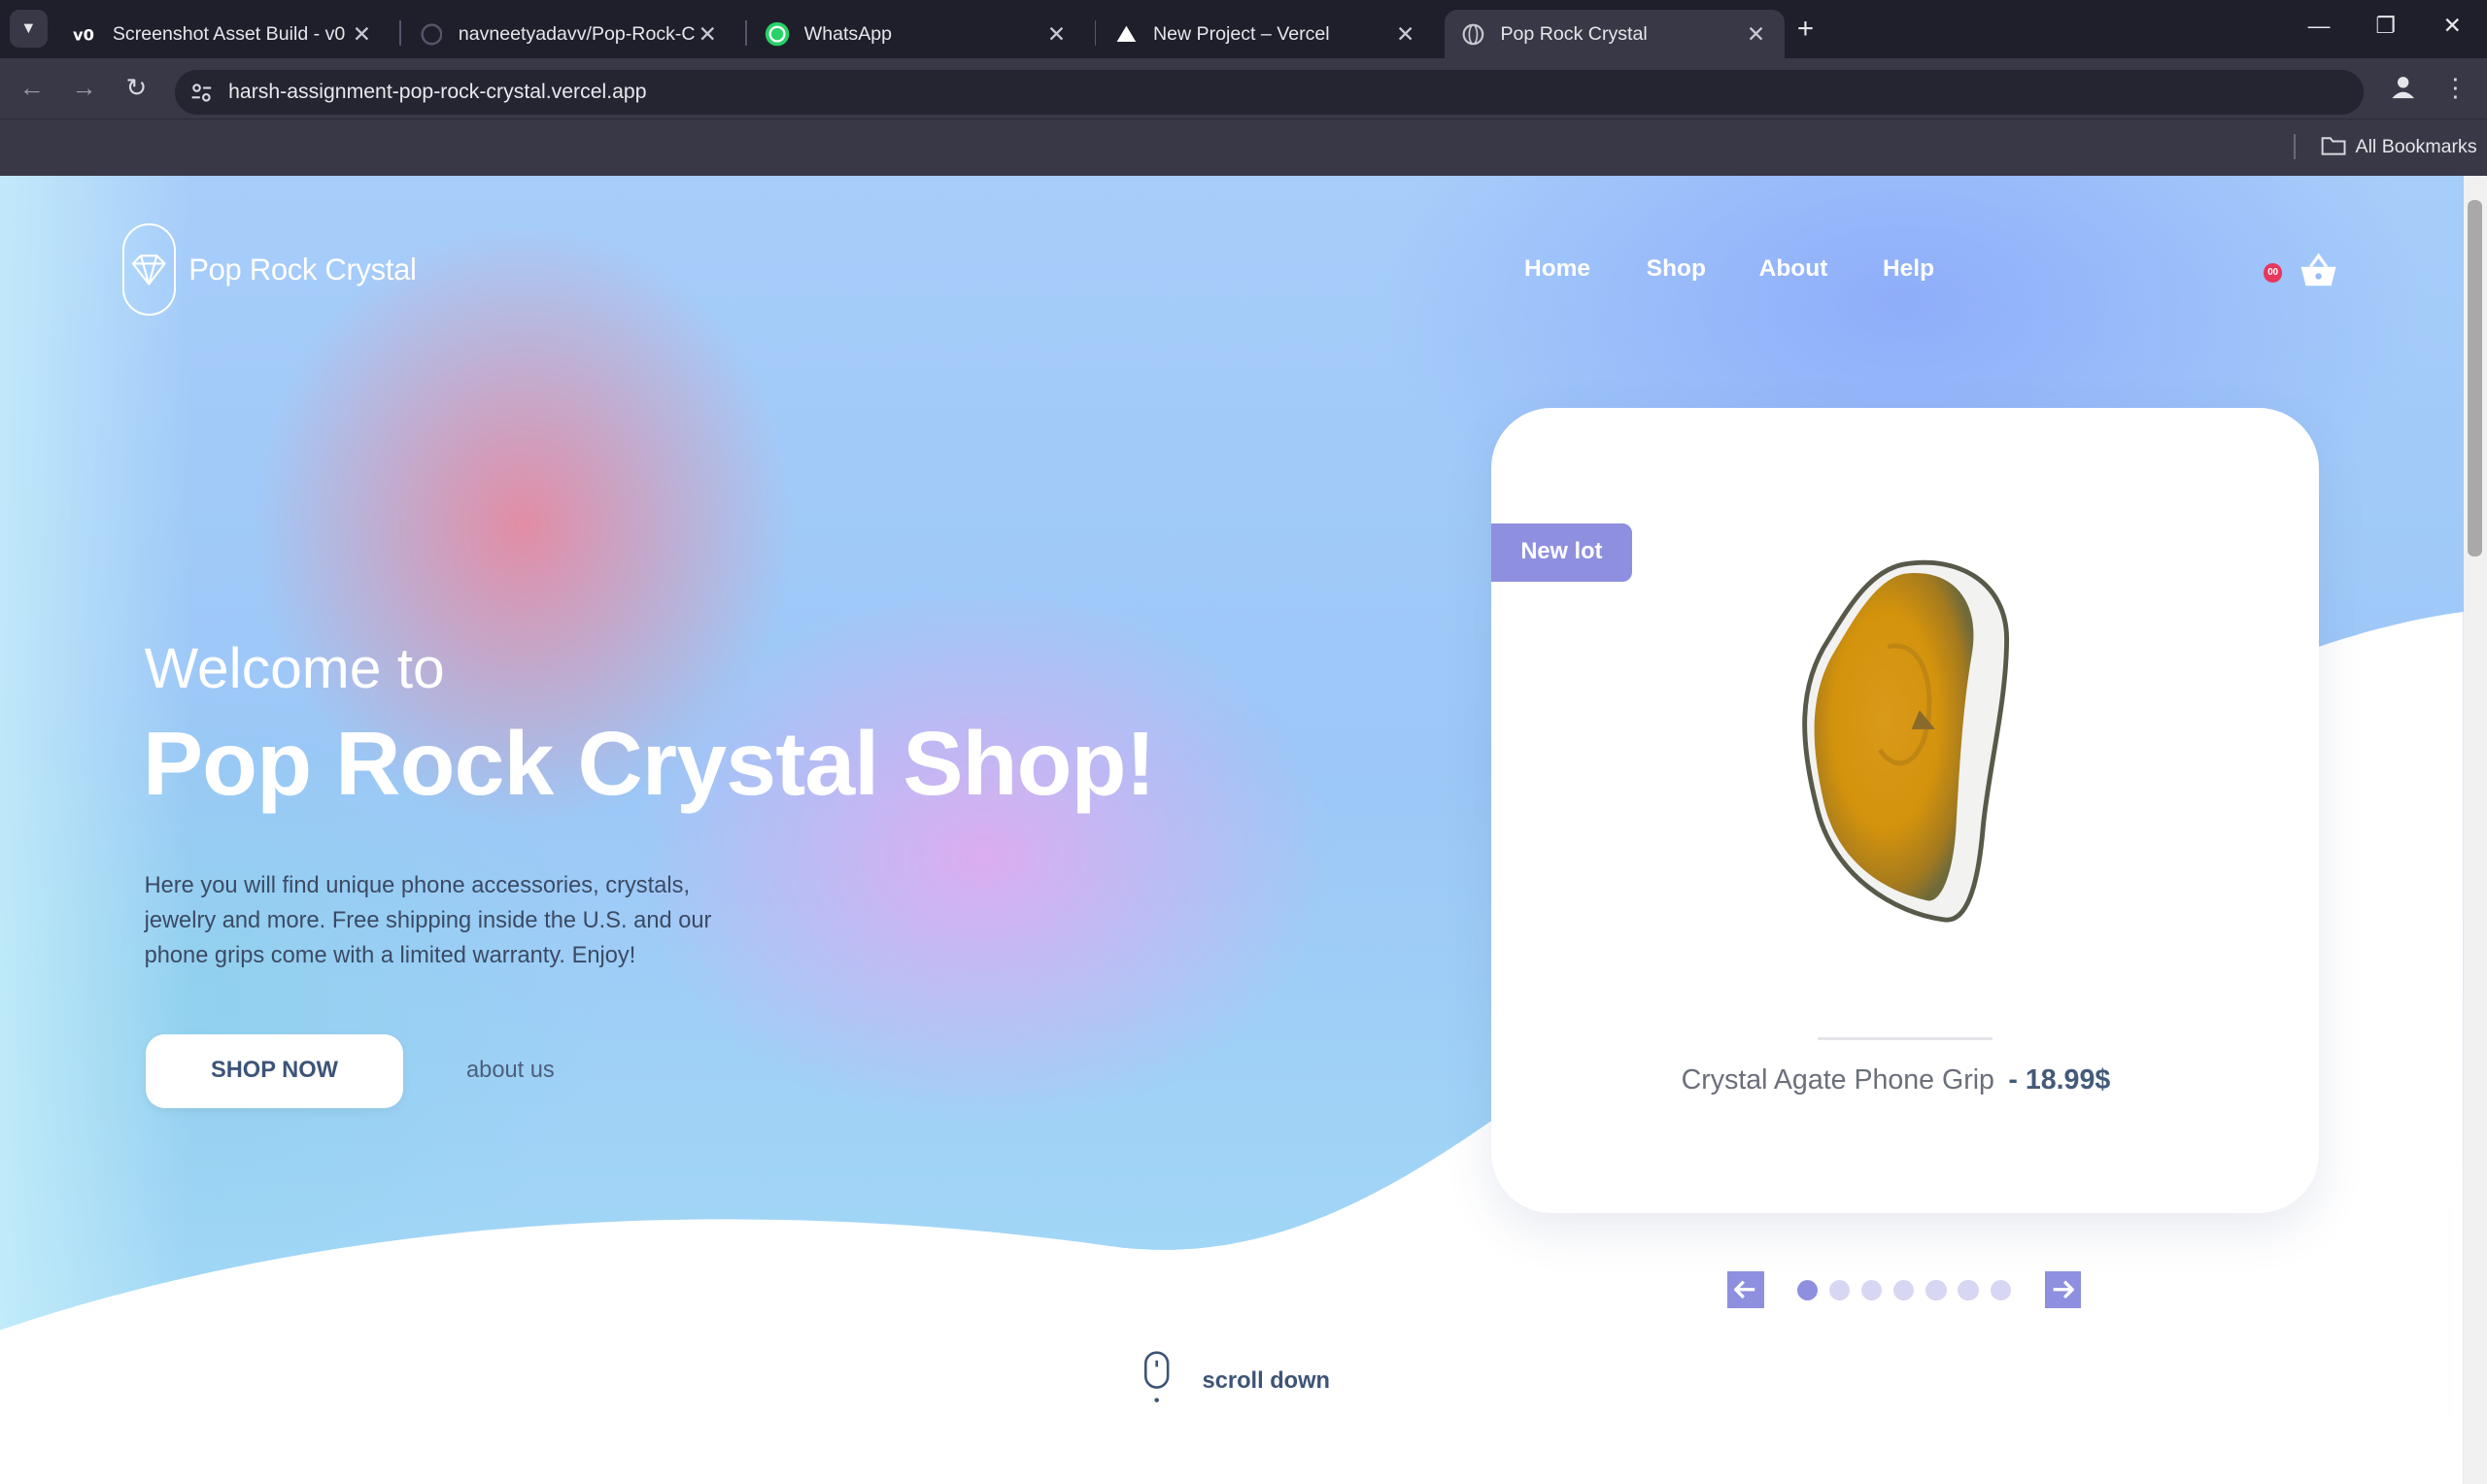 This screenshot has height=1484, width=2487. Describe the element at coordinates (1241, 33) in the screenshot. I see `tab-title: New Project – Vercel` at that location.